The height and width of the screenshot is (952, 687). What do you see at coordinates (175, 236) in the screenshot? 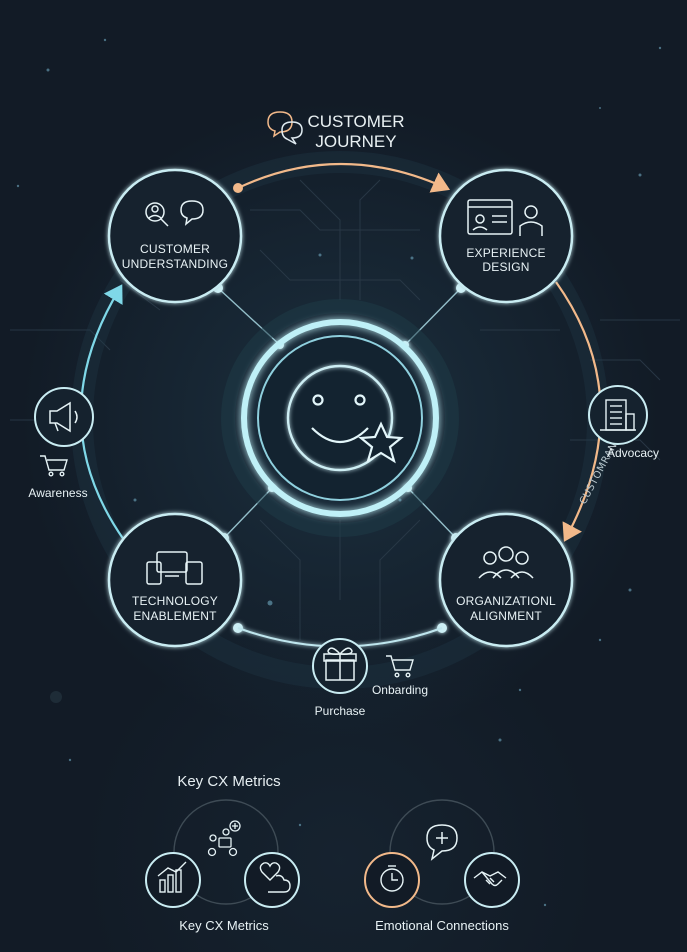
I see `pillar-customer-understanding: CUSTOMER UNDERSTANDING` at bounding box center [175, 236].